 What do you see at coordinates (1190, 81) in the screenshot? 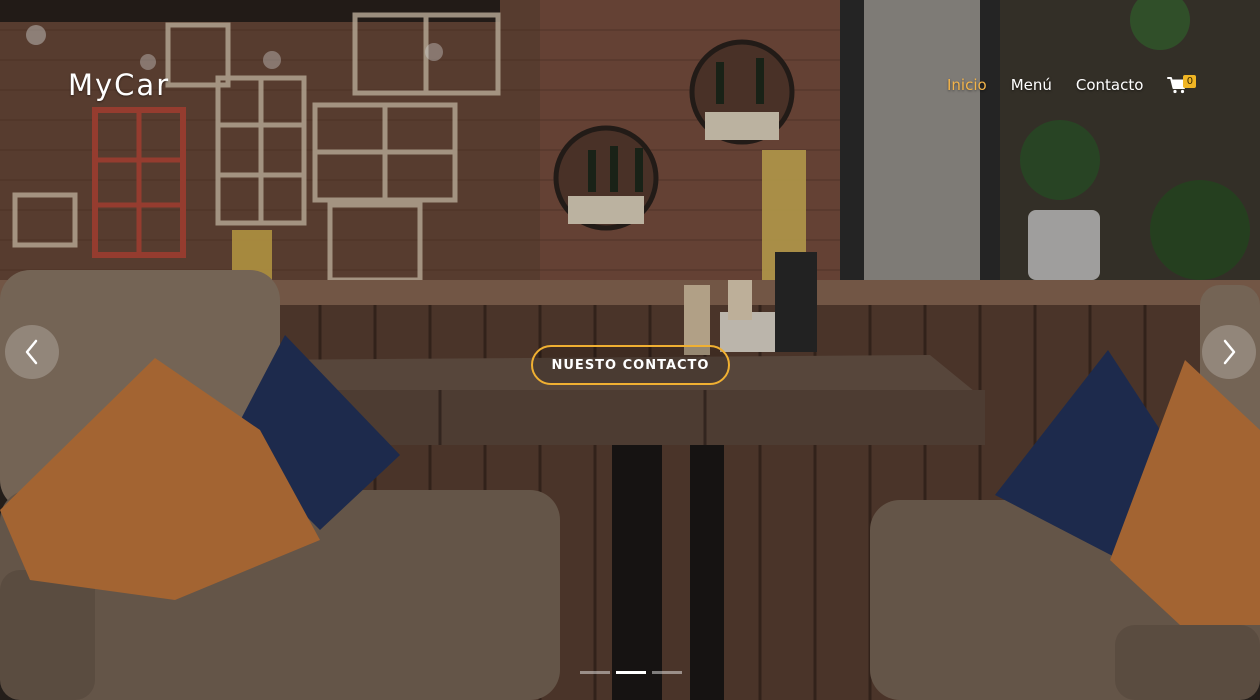
I see `cart-count-badge: 0` at bounding box center [1190, 81].